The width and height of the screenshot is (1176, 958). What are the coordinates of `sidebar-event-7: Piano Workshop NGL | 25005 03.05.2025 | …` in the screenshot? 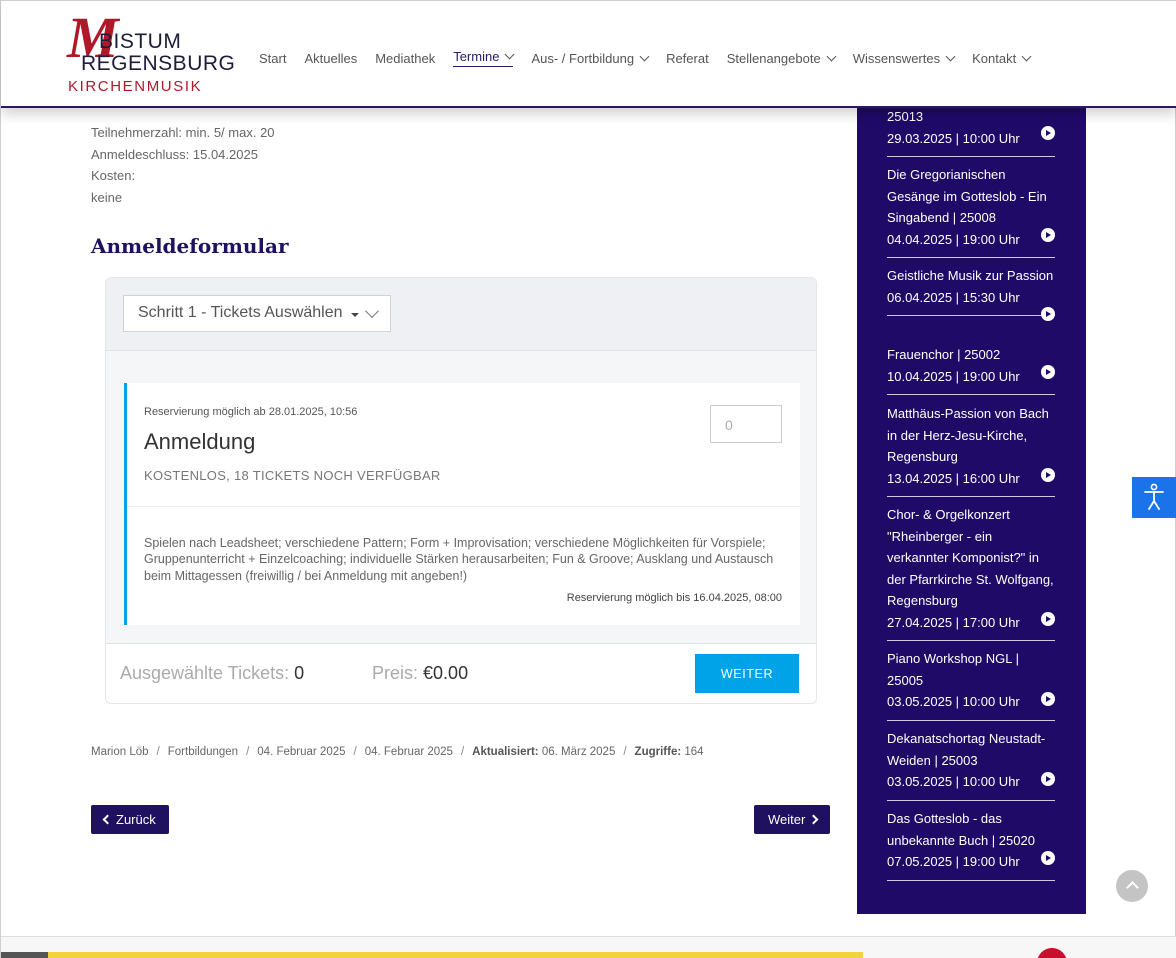 It's located at (971, 684).